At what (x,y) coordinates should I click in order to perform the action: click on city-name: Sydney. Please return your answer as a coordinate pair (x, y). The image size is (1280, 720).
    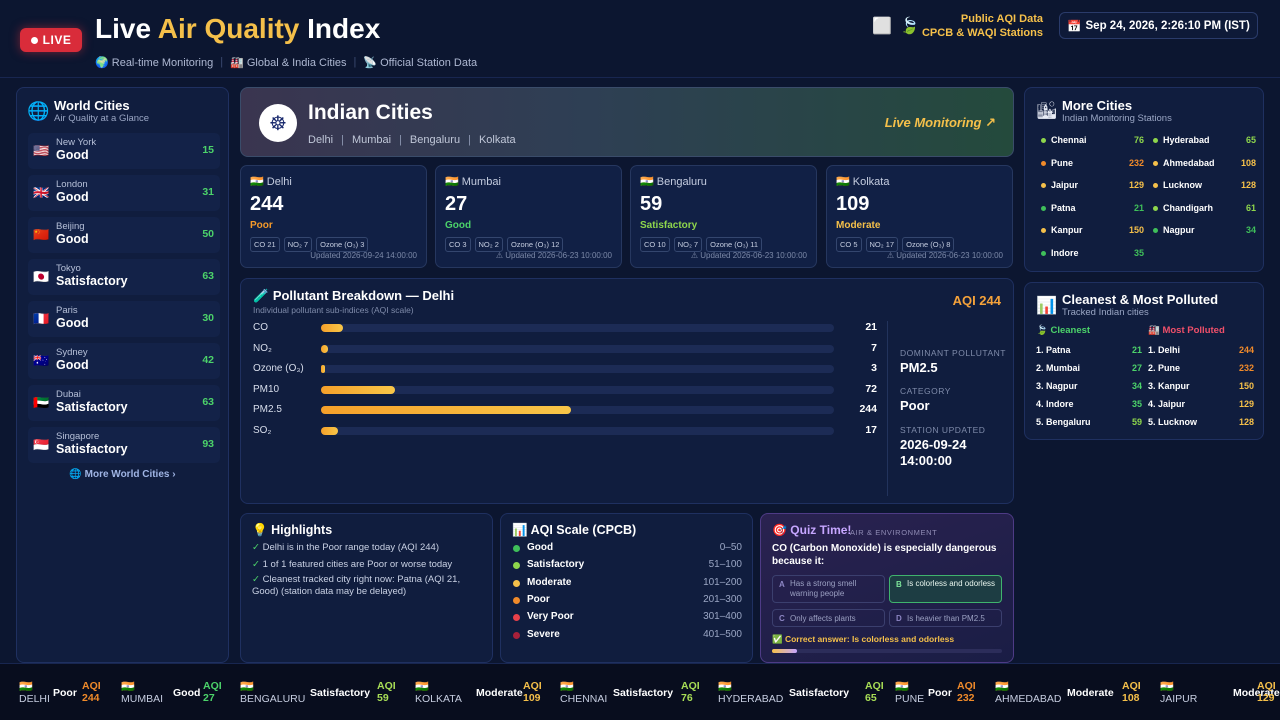
    Looking at the image, I should click on (72, 352).